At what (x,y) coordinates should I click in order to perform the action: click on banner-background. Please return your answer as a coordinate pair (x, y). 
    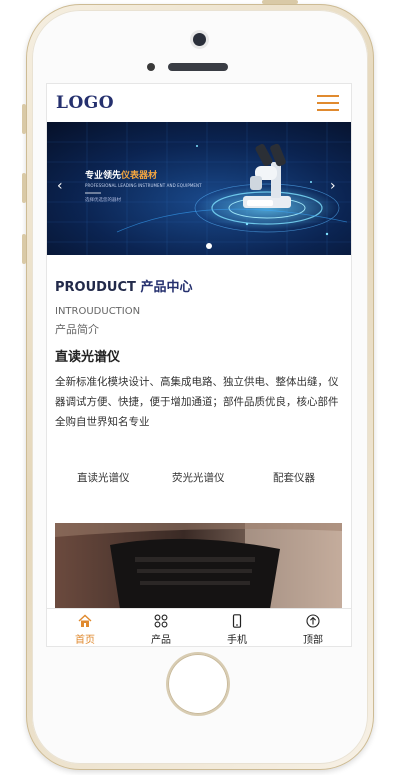
    Looking at the image, I should click on (199, 188).